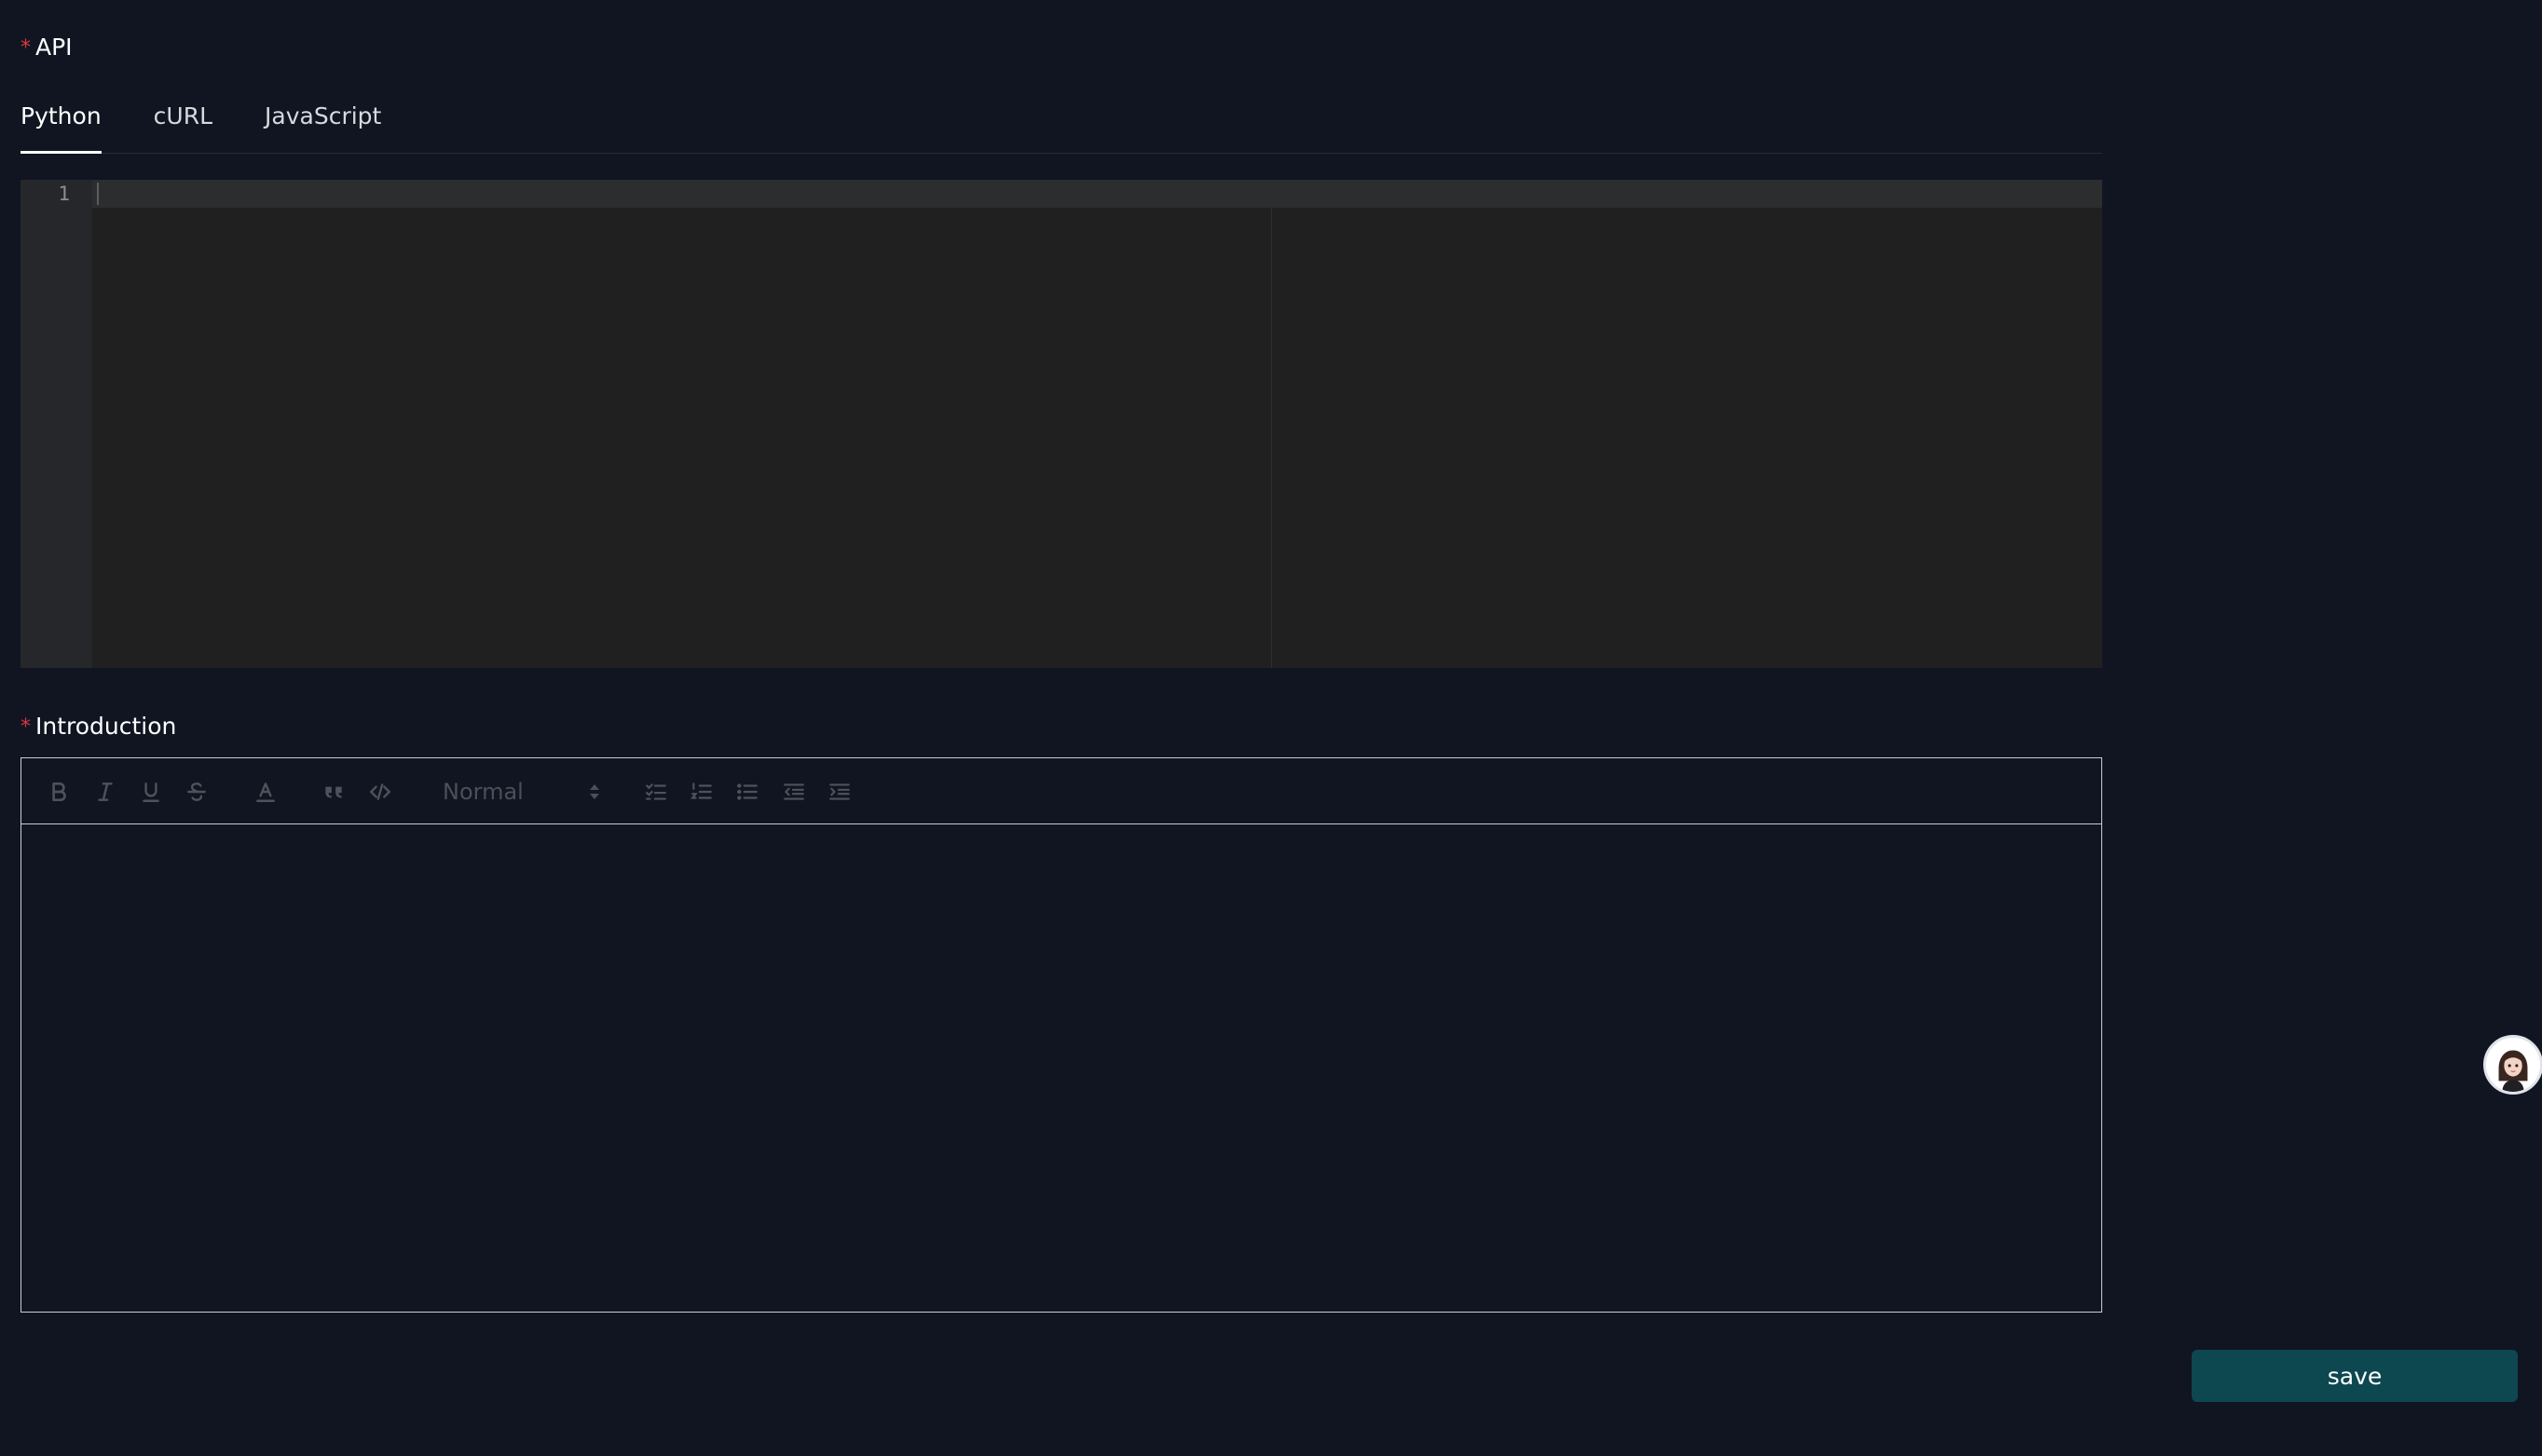 This screenshot has width=2542, height=1456. Describe the element at coordinates (1271, 438) in the screenshot. I see `print-margin` at that location.